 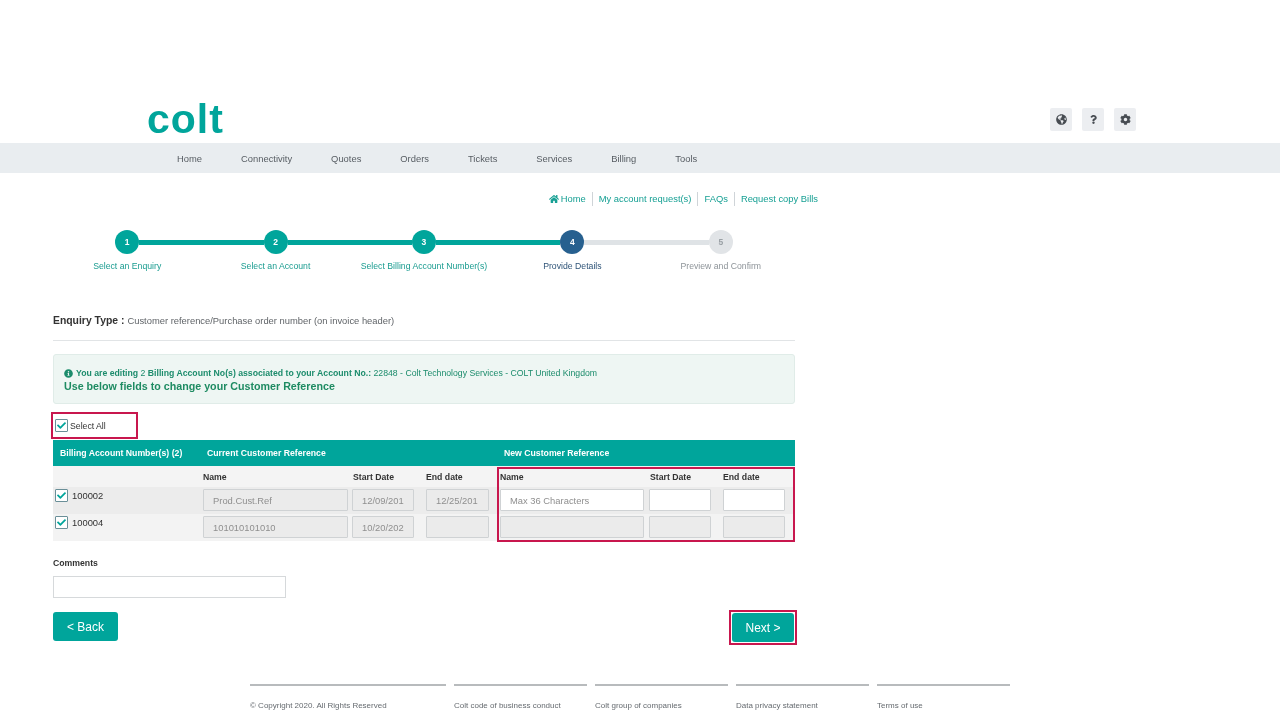 I want to click on step-label: Provide Details, so click(x=572, y=266).